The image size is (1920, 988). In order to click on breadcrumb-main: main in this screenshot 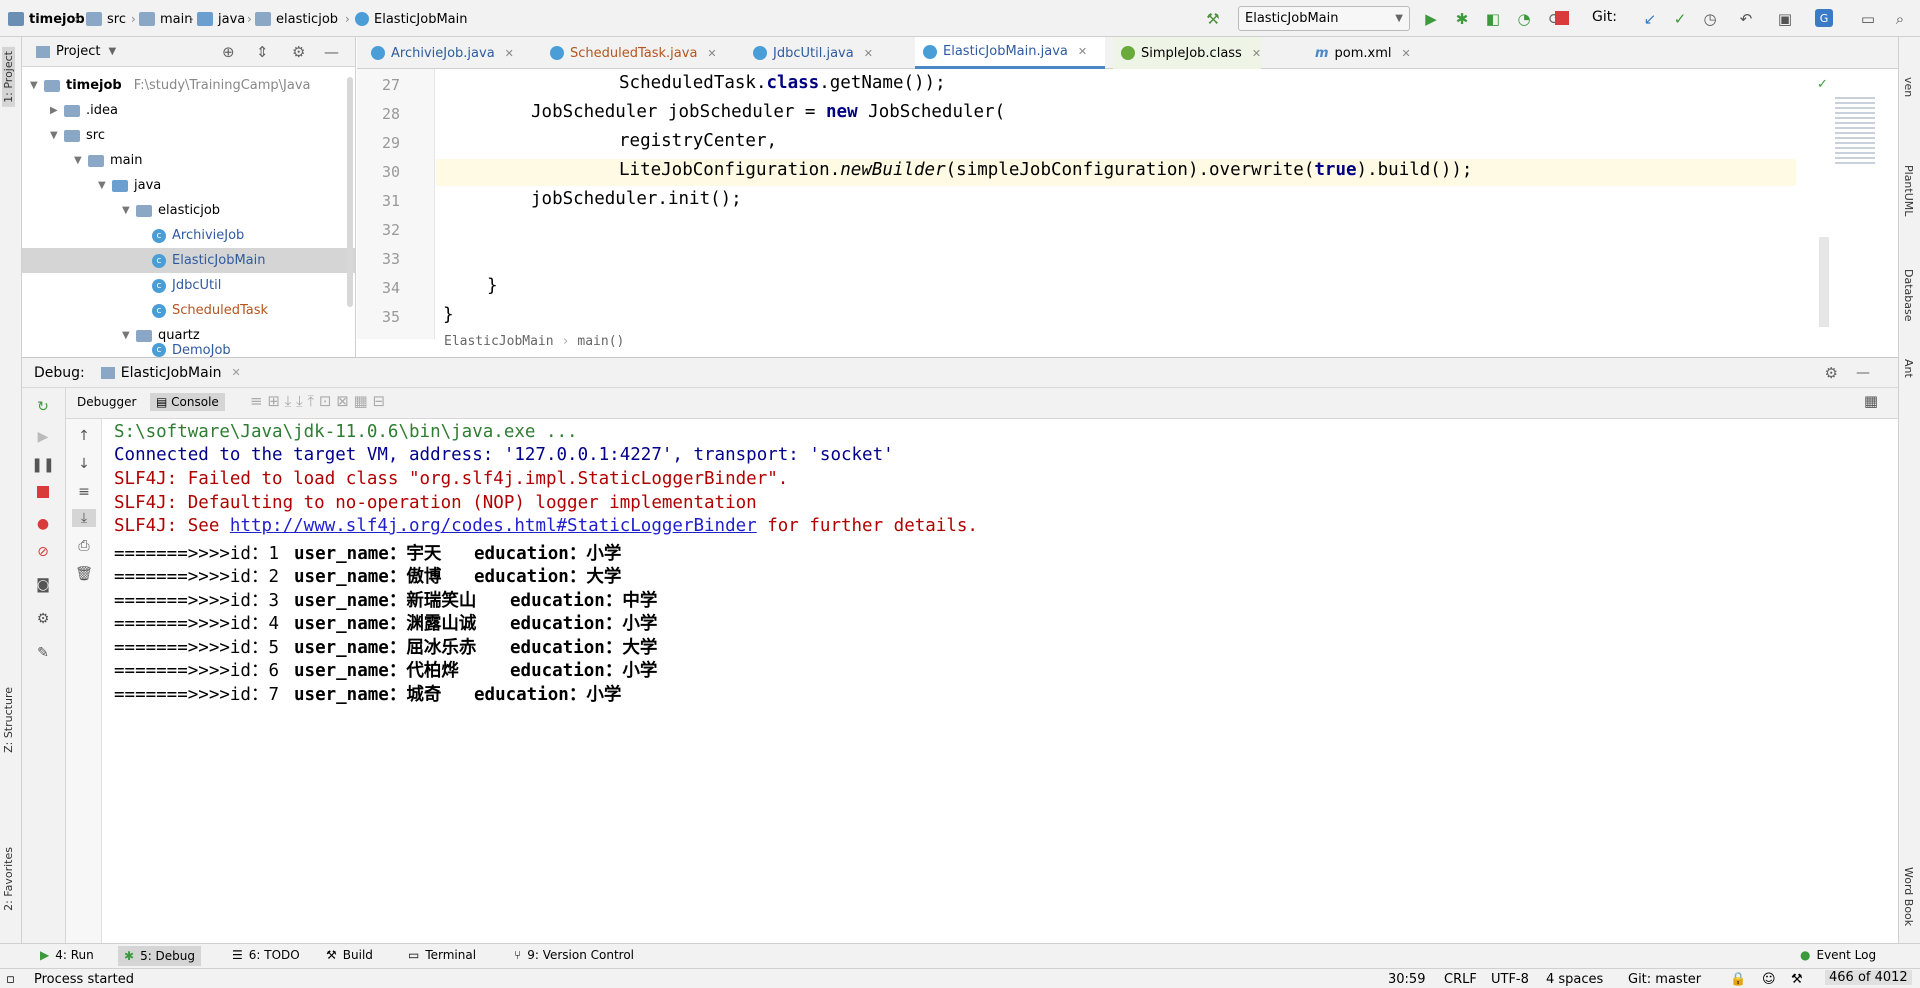, I will do `click(165, 19)`.